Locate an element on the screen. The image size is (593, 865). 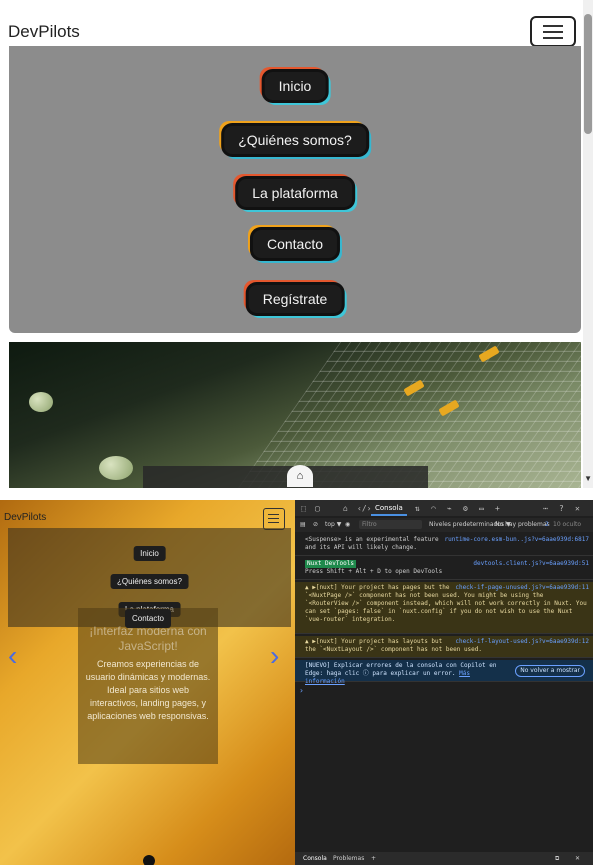
filter-input: Filtro is located at coordinates (390, 524).